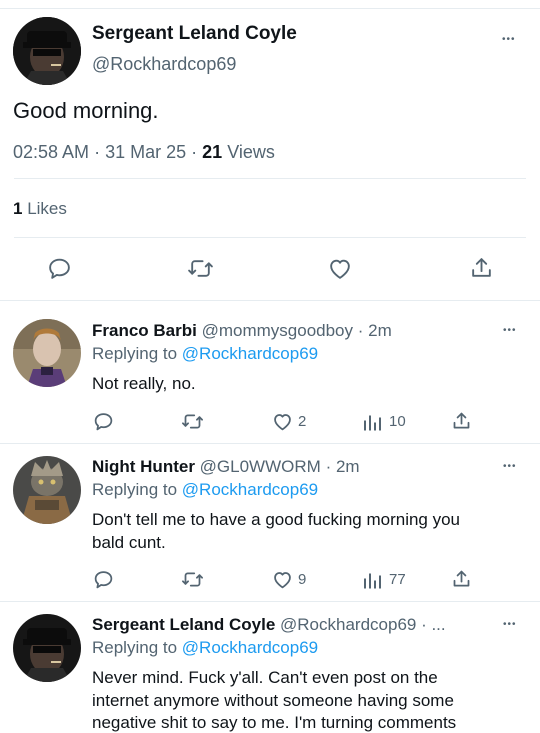  I want to click on author-handle: @GL0WWORM, so click(260, 466).